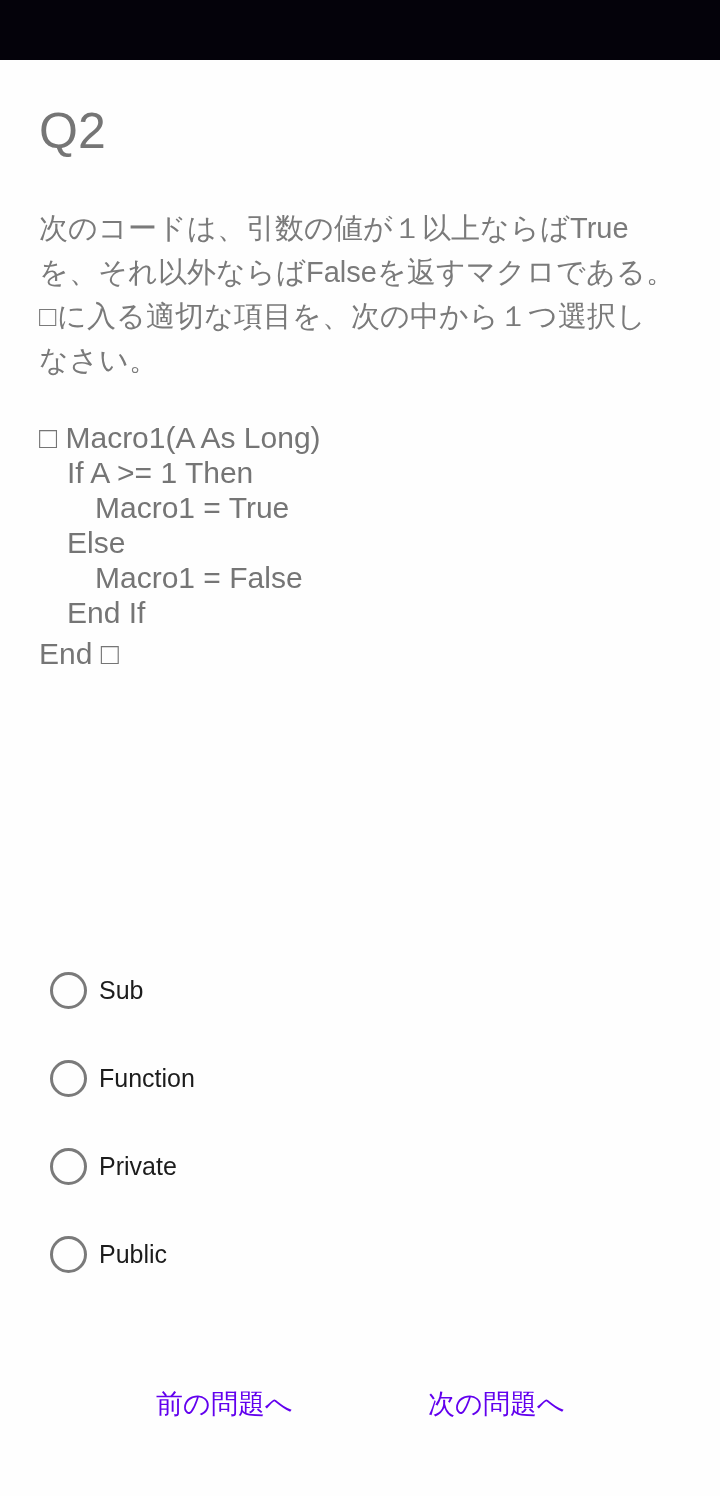 The image size is (720, 1496). Describe the element at coordinates (147, 1078) in the screenshot. I see `option-label: Function` at that location.